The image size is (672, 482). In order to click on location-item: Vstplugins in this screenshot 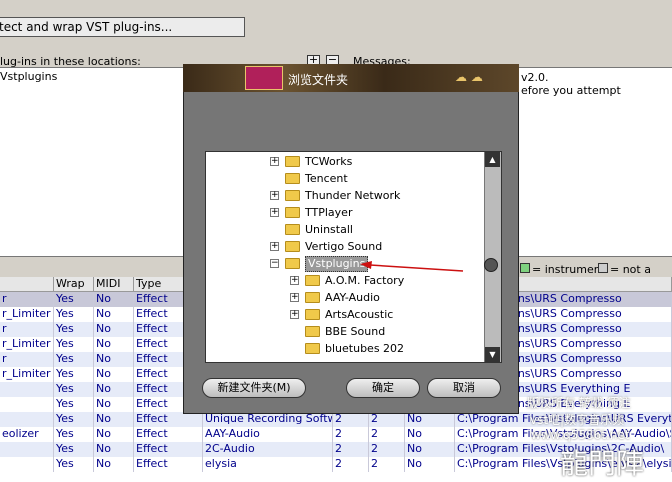, I will do `click(28, 76)`.